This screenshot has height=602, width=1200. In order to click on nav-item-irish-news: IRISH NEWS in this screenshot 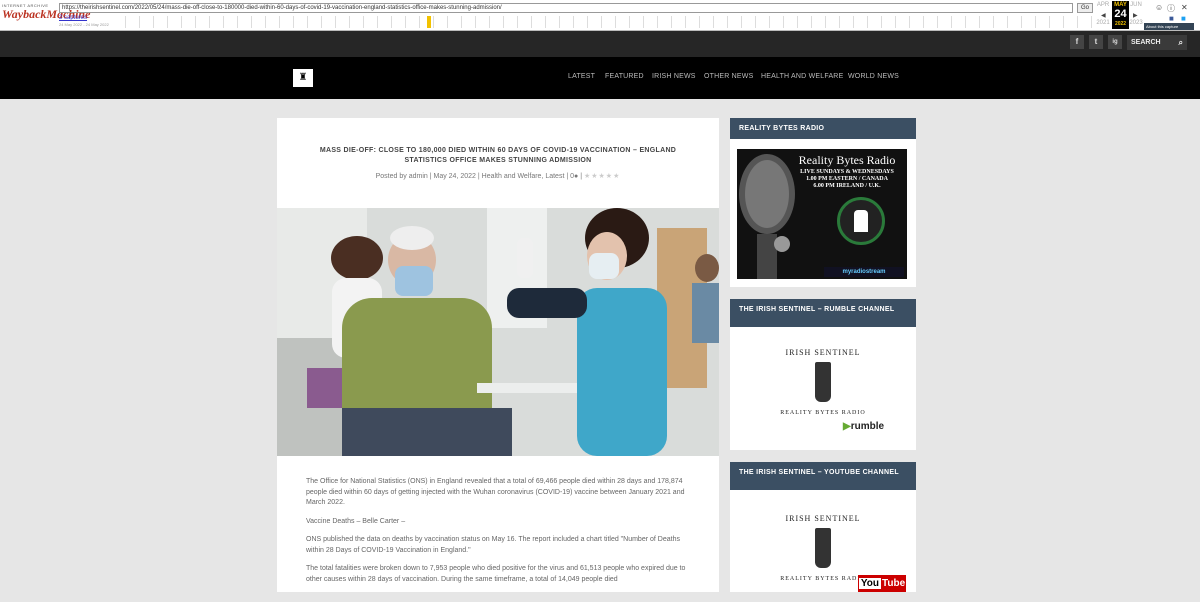, I will do `click(674, 76)`.